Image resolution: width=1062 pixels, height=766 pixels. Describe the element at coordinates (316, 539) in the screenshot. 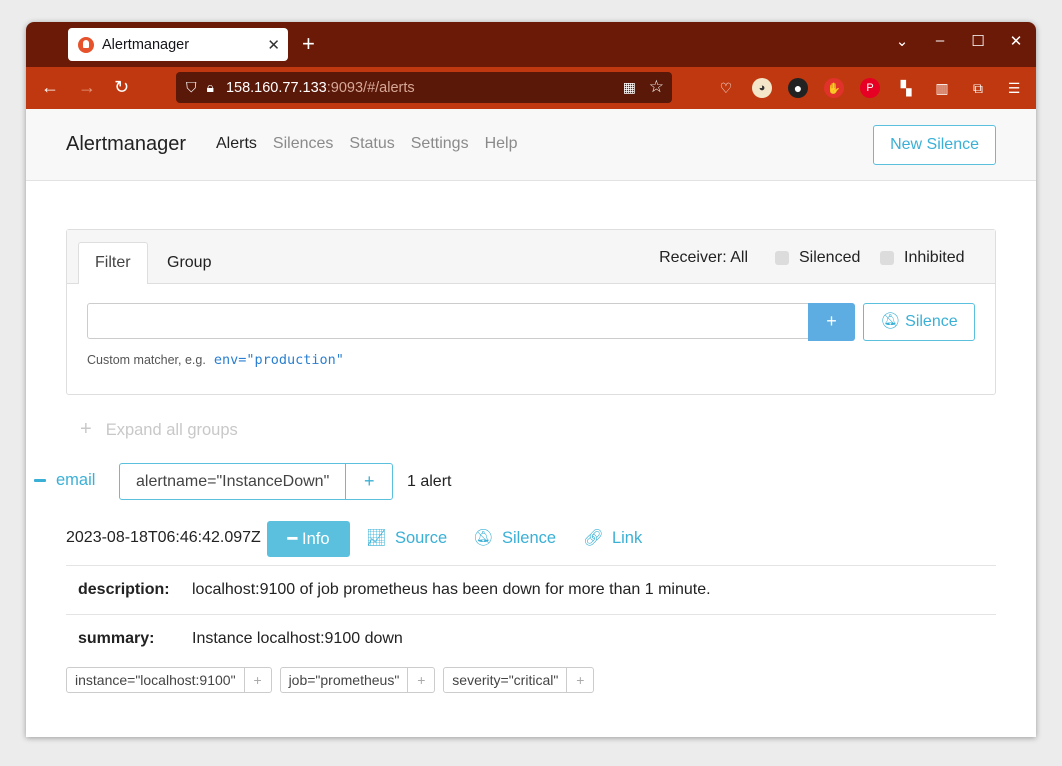

I see `info-label: Info` at that location.